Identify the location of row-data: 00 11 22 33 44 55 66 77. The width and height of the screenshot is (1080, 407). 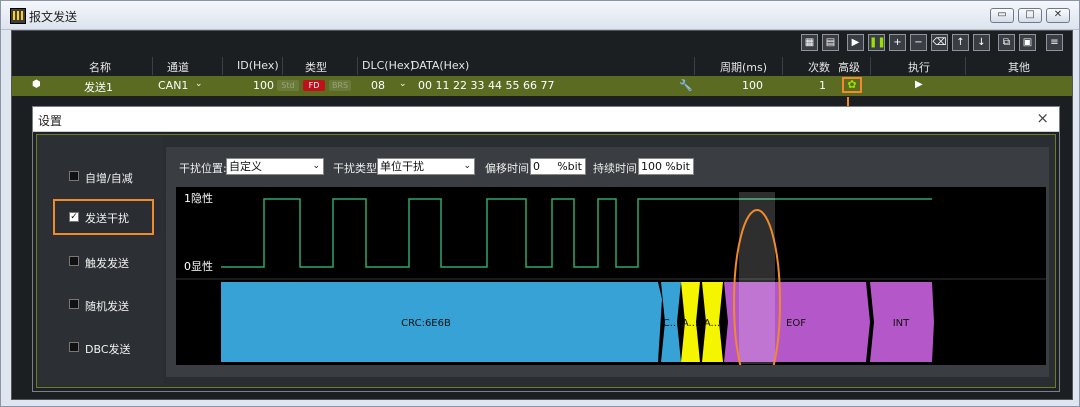
(486, 85).